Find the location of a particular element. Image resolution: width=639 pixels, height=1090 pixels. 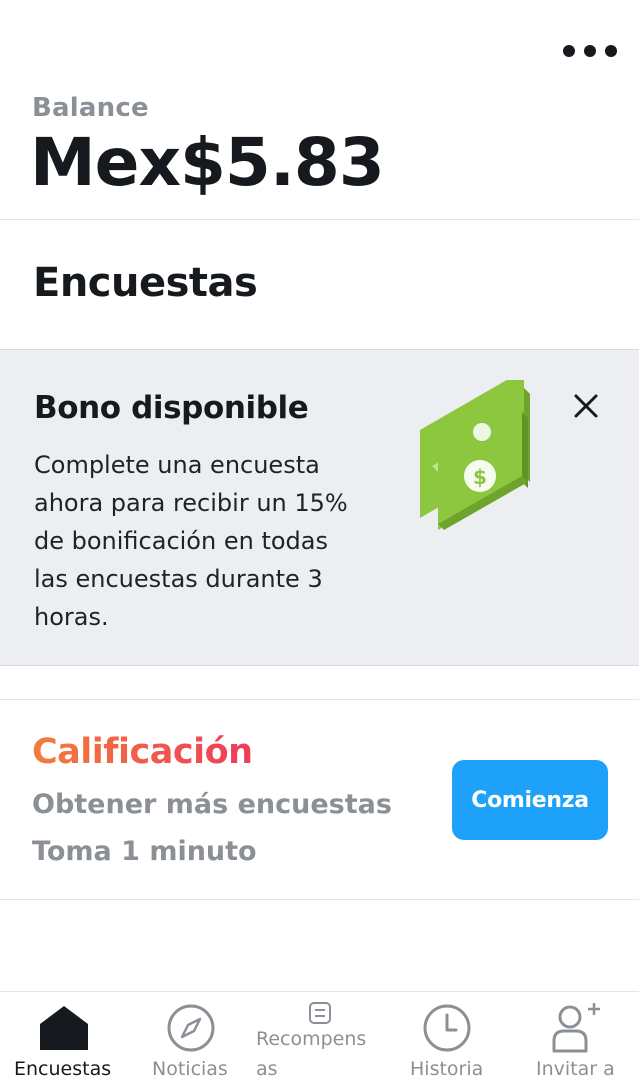

nav-label: Invitar a is located at coordinates (575, 1069).